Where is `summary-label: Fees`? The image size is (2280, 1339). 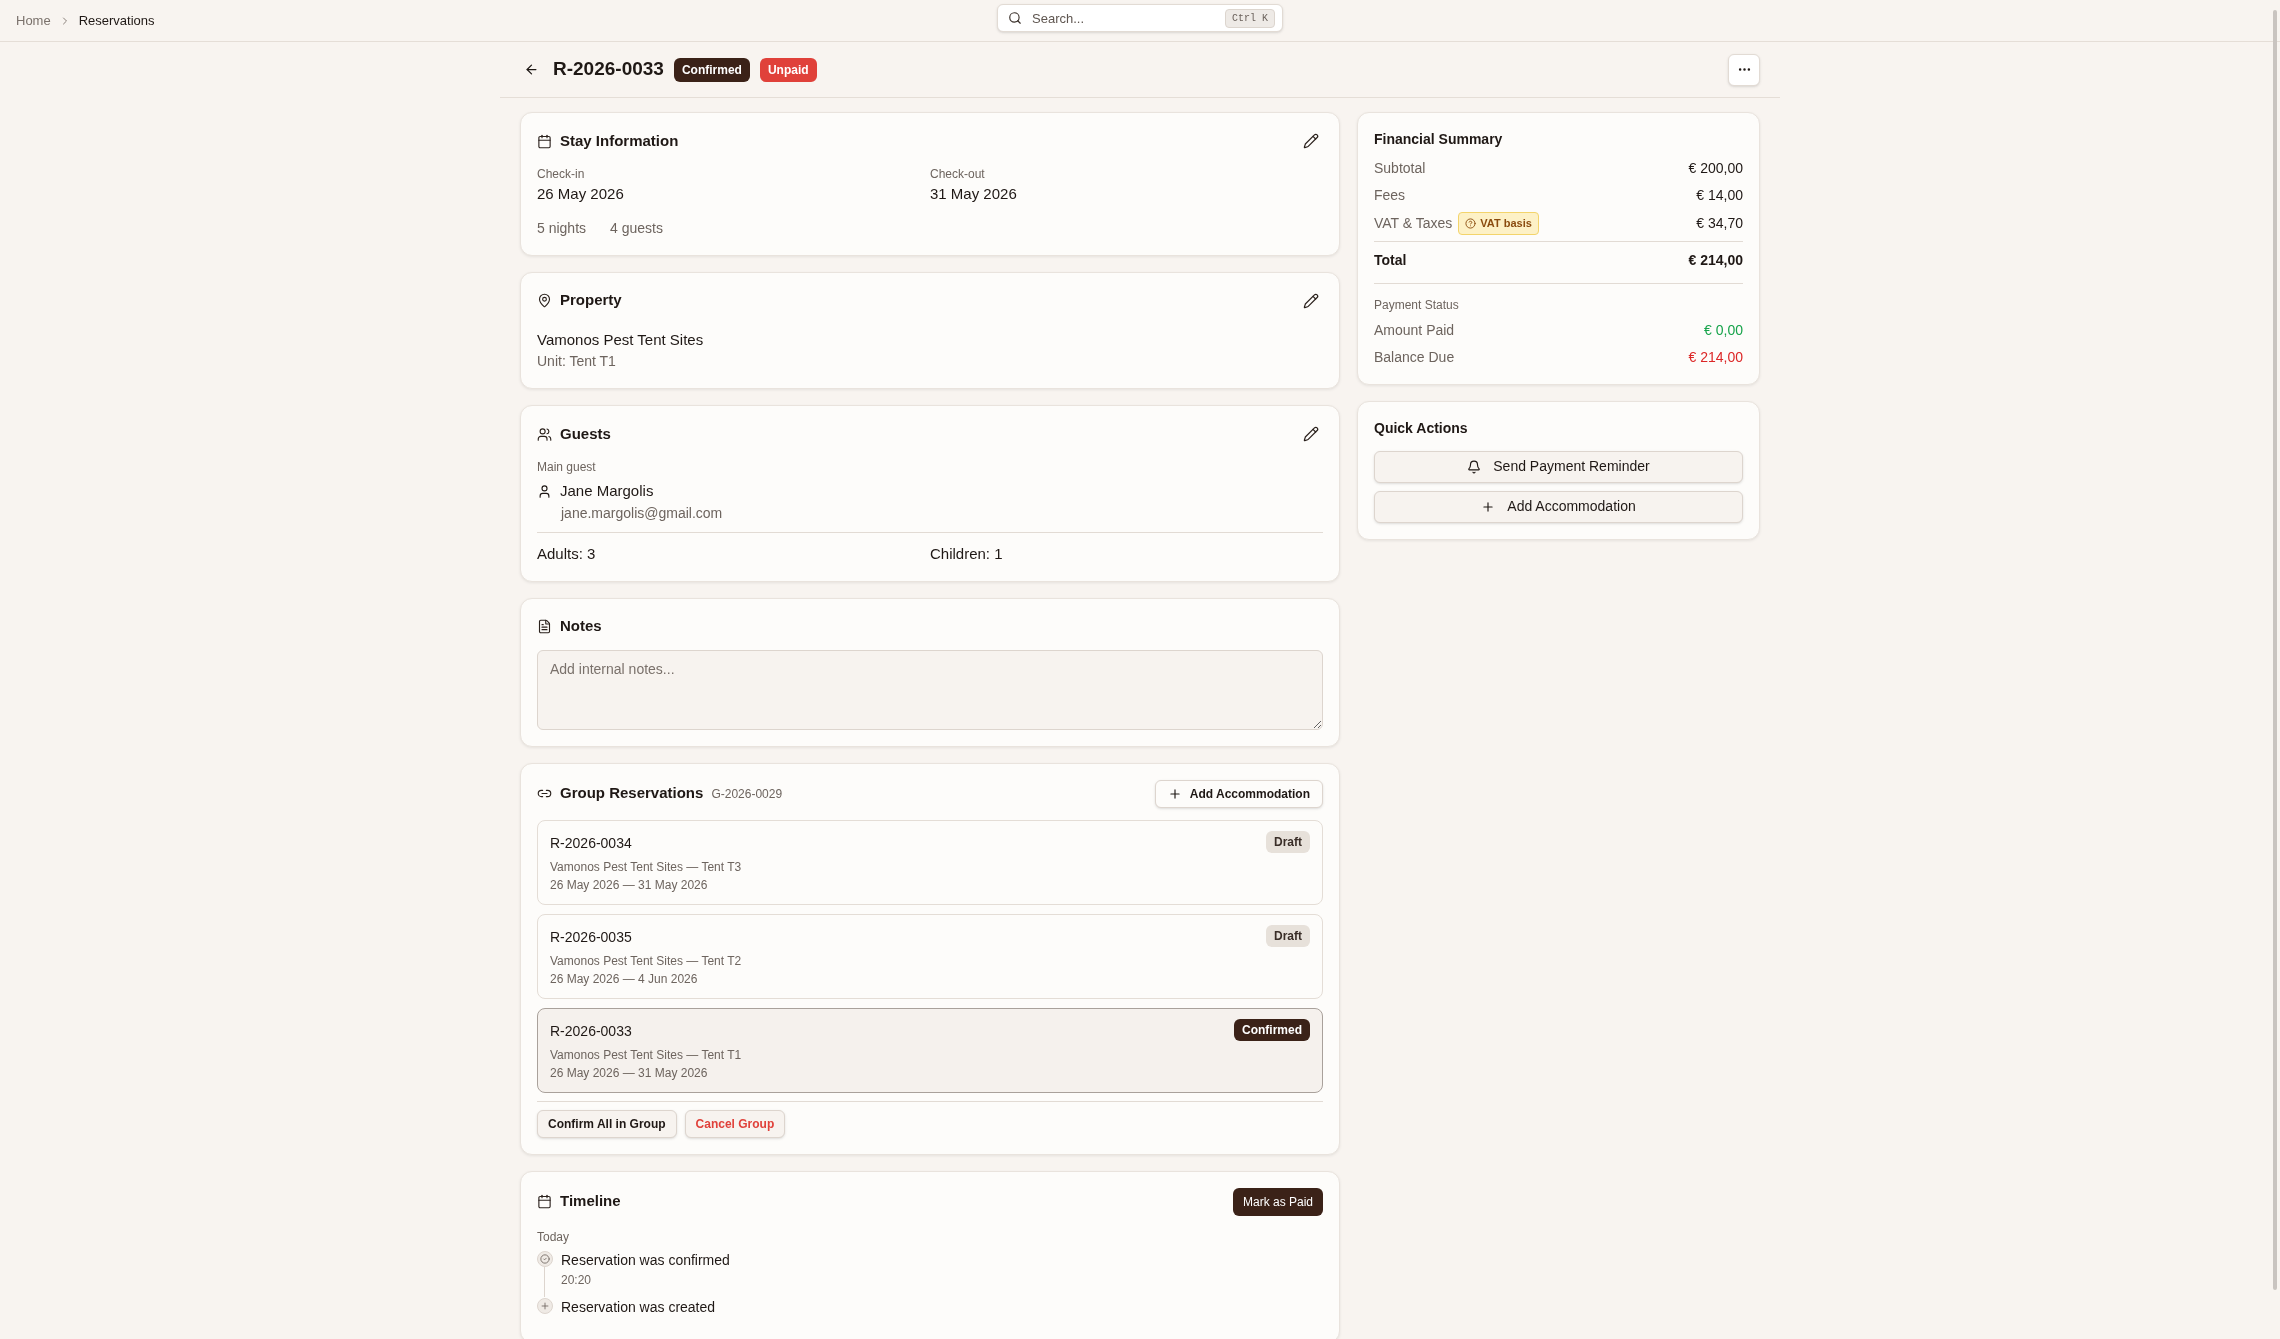 summary-label: Fees is located at coordinates (1390, 195).